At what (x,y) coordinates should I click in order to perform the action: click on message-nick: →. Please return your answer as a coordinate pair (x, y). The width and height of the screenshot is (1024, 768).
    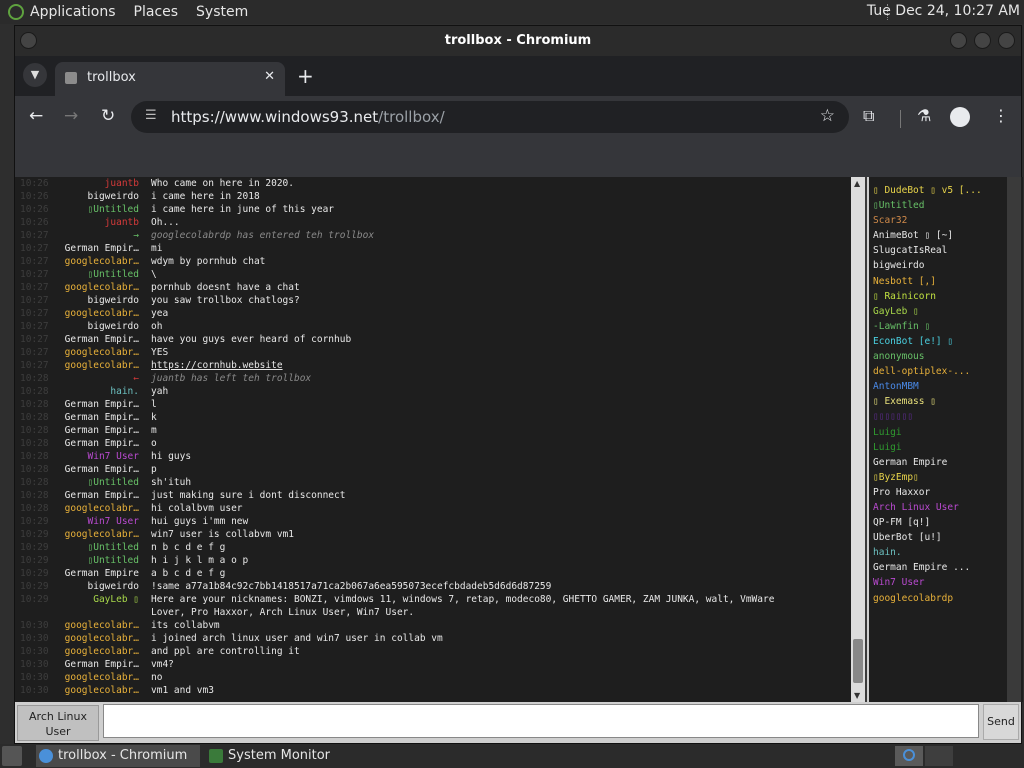
    Looking at the image, I should click on (136, 235).